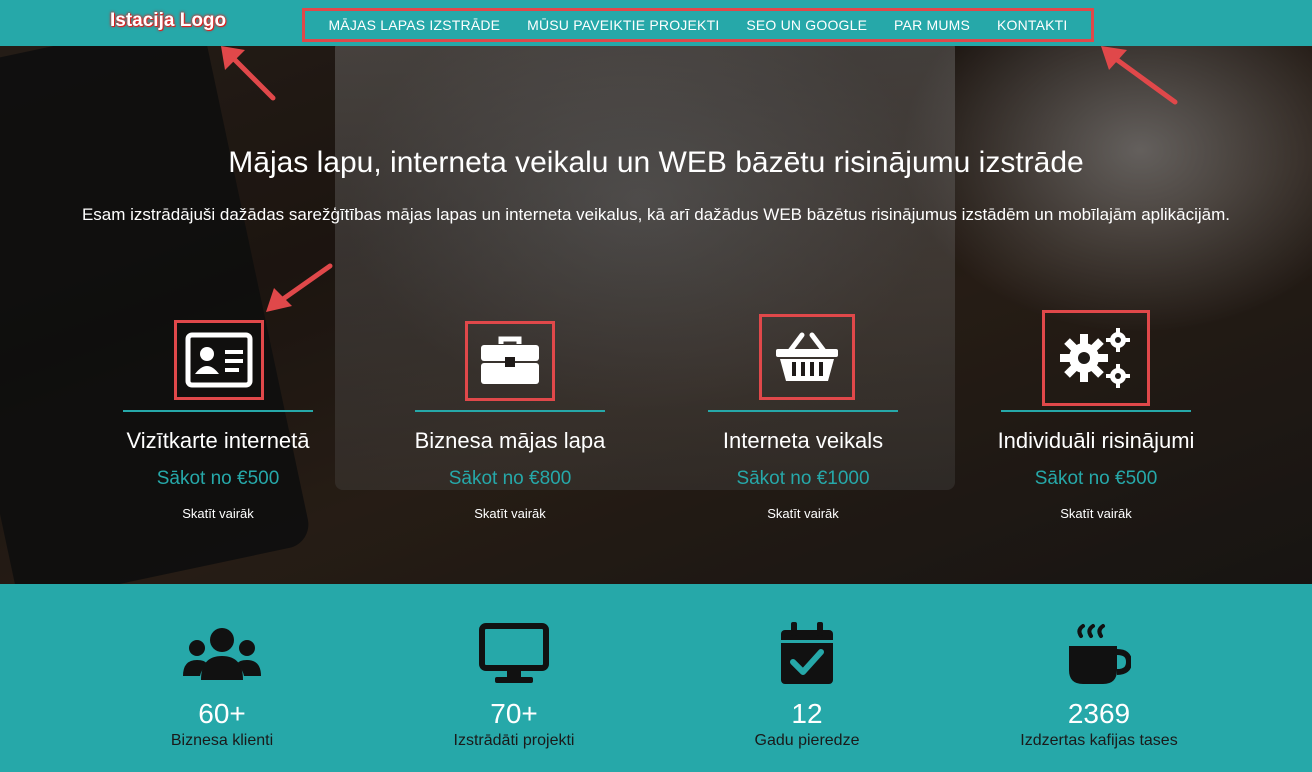 This screenshot has width=1312, height=772. Describe the element at coordinates (218, 440) in the screenshot. I see `service-name: Vizītkarte internetā` at that location.